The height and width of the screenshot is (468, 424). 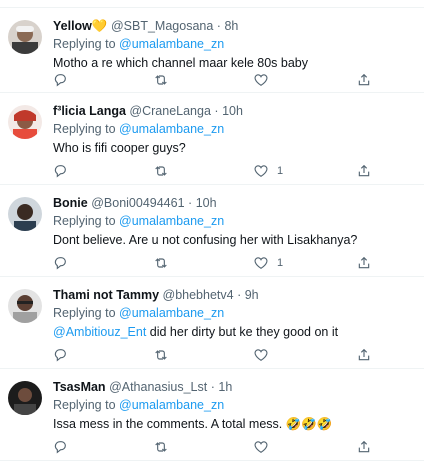 I want to click on name-emoji: 💛, so click(x=99, y=26).